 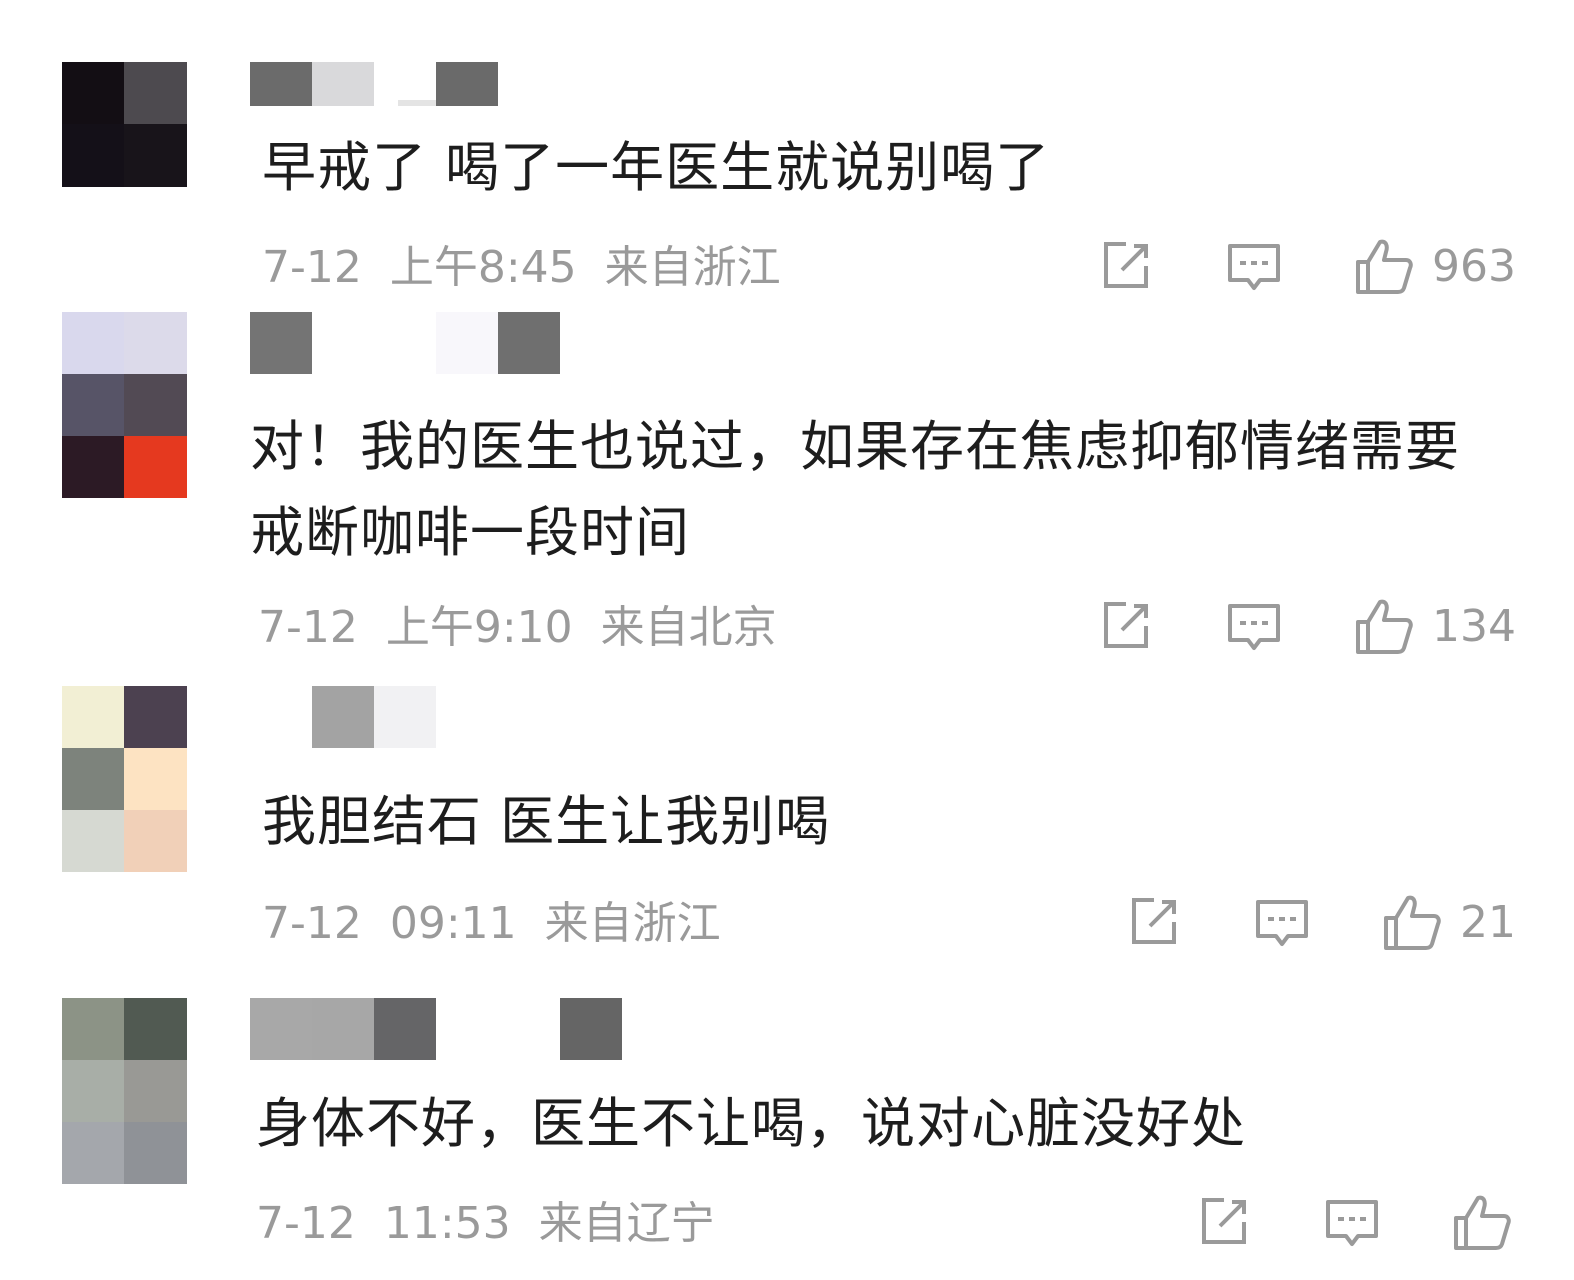 I want to click on comment-meta: 7-12 上午9:10 来自北京, so click(x=524, y=628).